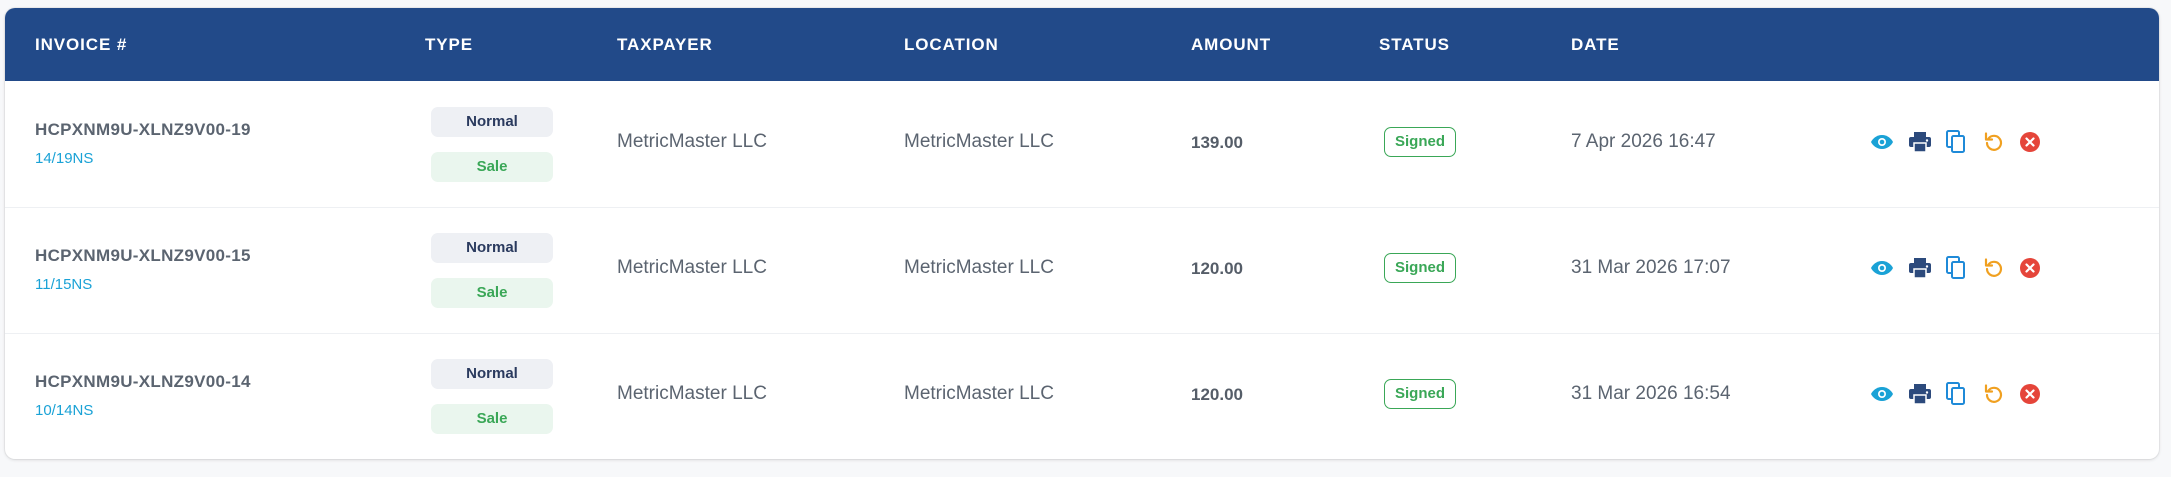  What do you see at coordinates (1414, 44) in the screenshot?
I see `column-header-status: STATUS` at bounding box center [1414, 44].